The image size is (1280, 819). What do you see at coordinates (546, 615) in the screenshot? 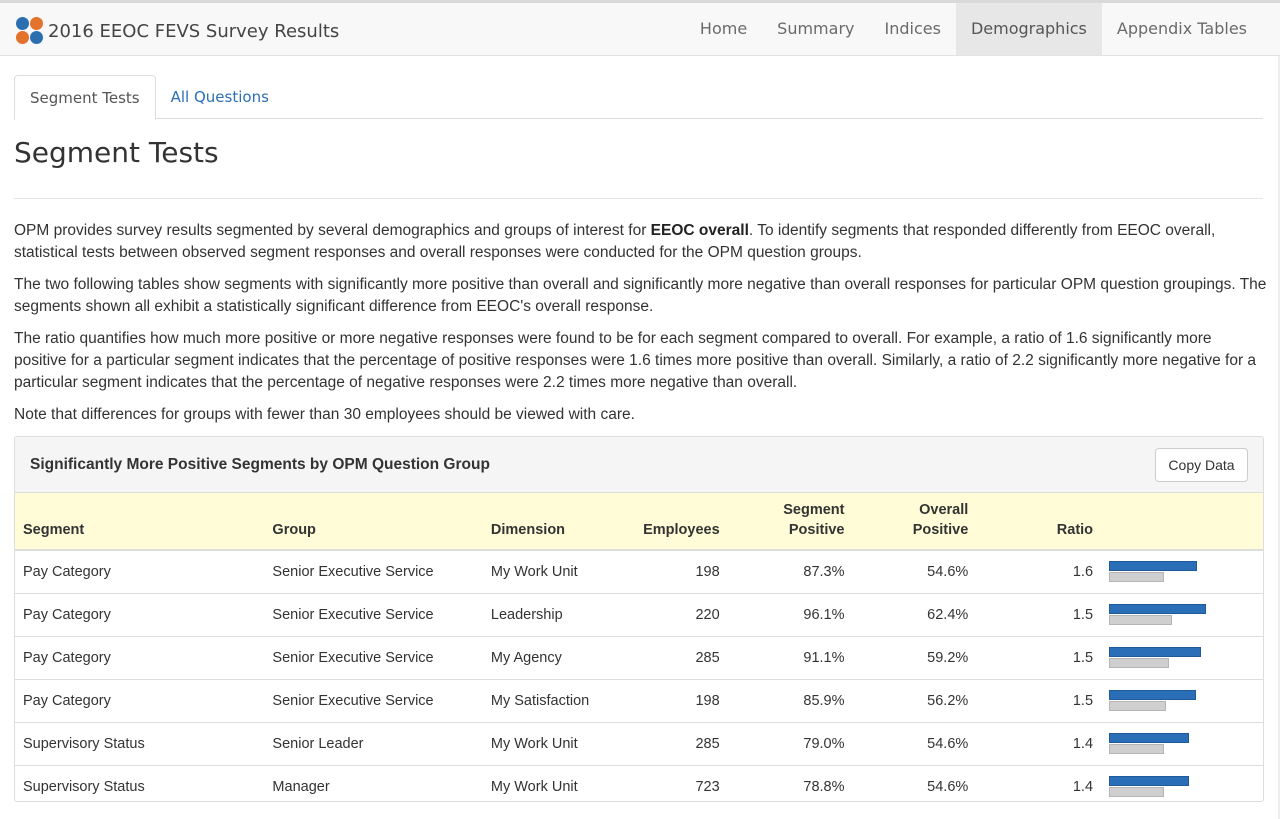
I see `cell-dimension: Leadership` at bounding box center [546, 615].